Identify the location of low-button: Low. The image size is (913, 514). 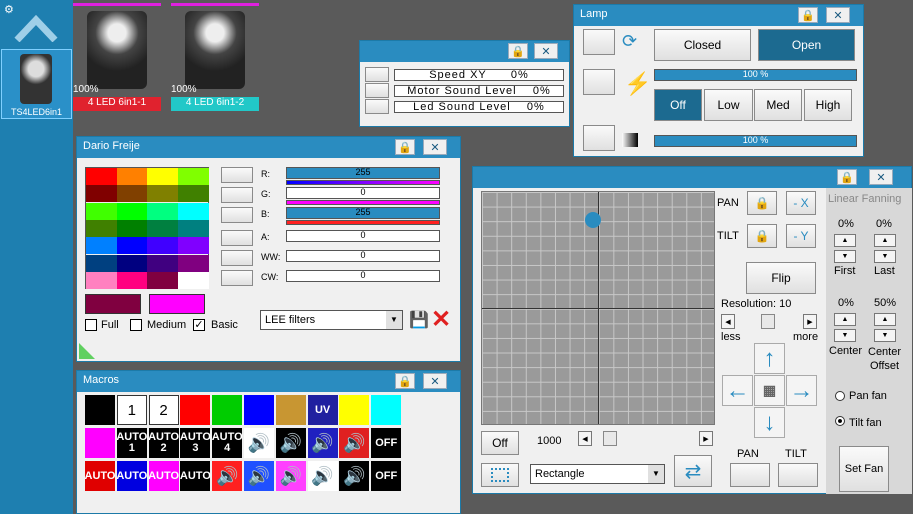
(728, 105).